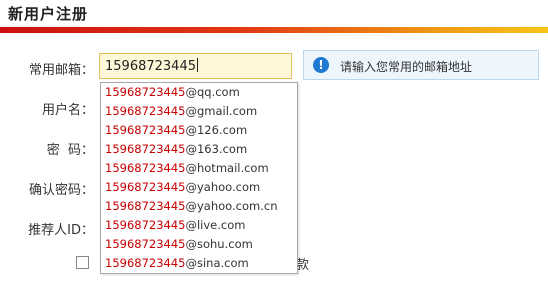  What do you see at coordinates (223, 187) in the screenshot?
I see `suggestion-domain: @yahoo.com` at bounding box center [223, 187].